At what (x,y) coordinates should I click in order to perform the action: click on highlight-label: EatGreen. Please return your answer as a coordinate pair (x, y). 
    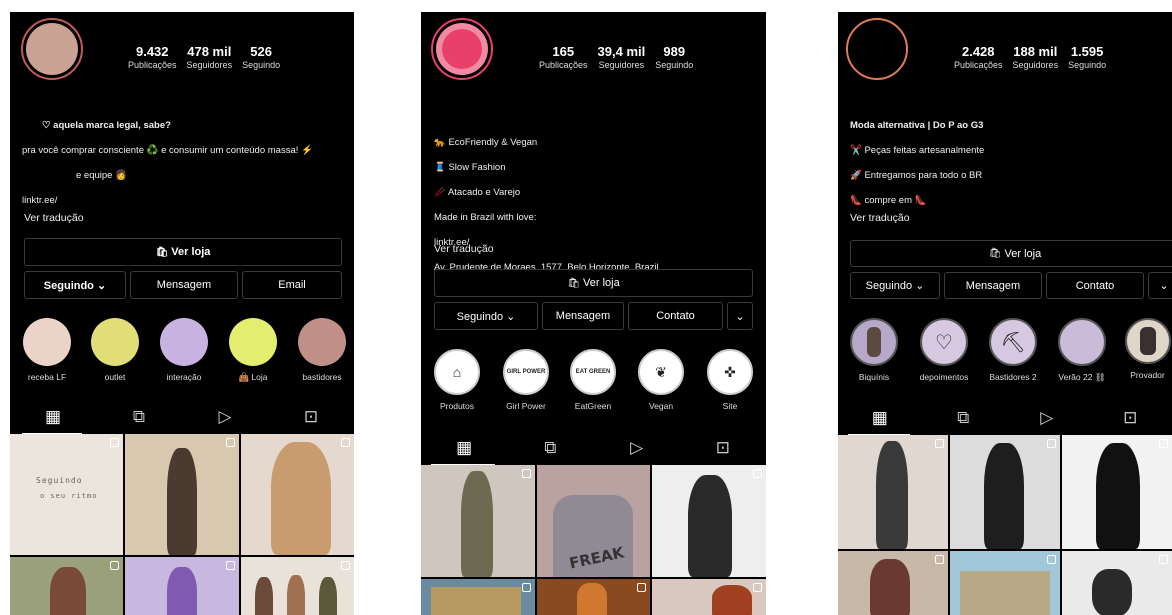
    Looking at the image, I should click on (593, 406).